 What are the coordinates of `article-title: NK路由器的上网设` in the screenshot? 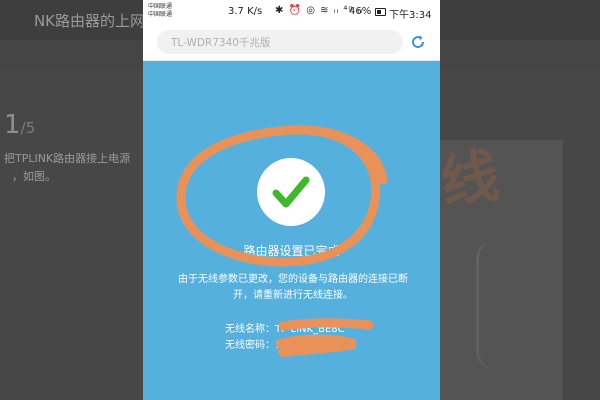 It's located at (96, 21).